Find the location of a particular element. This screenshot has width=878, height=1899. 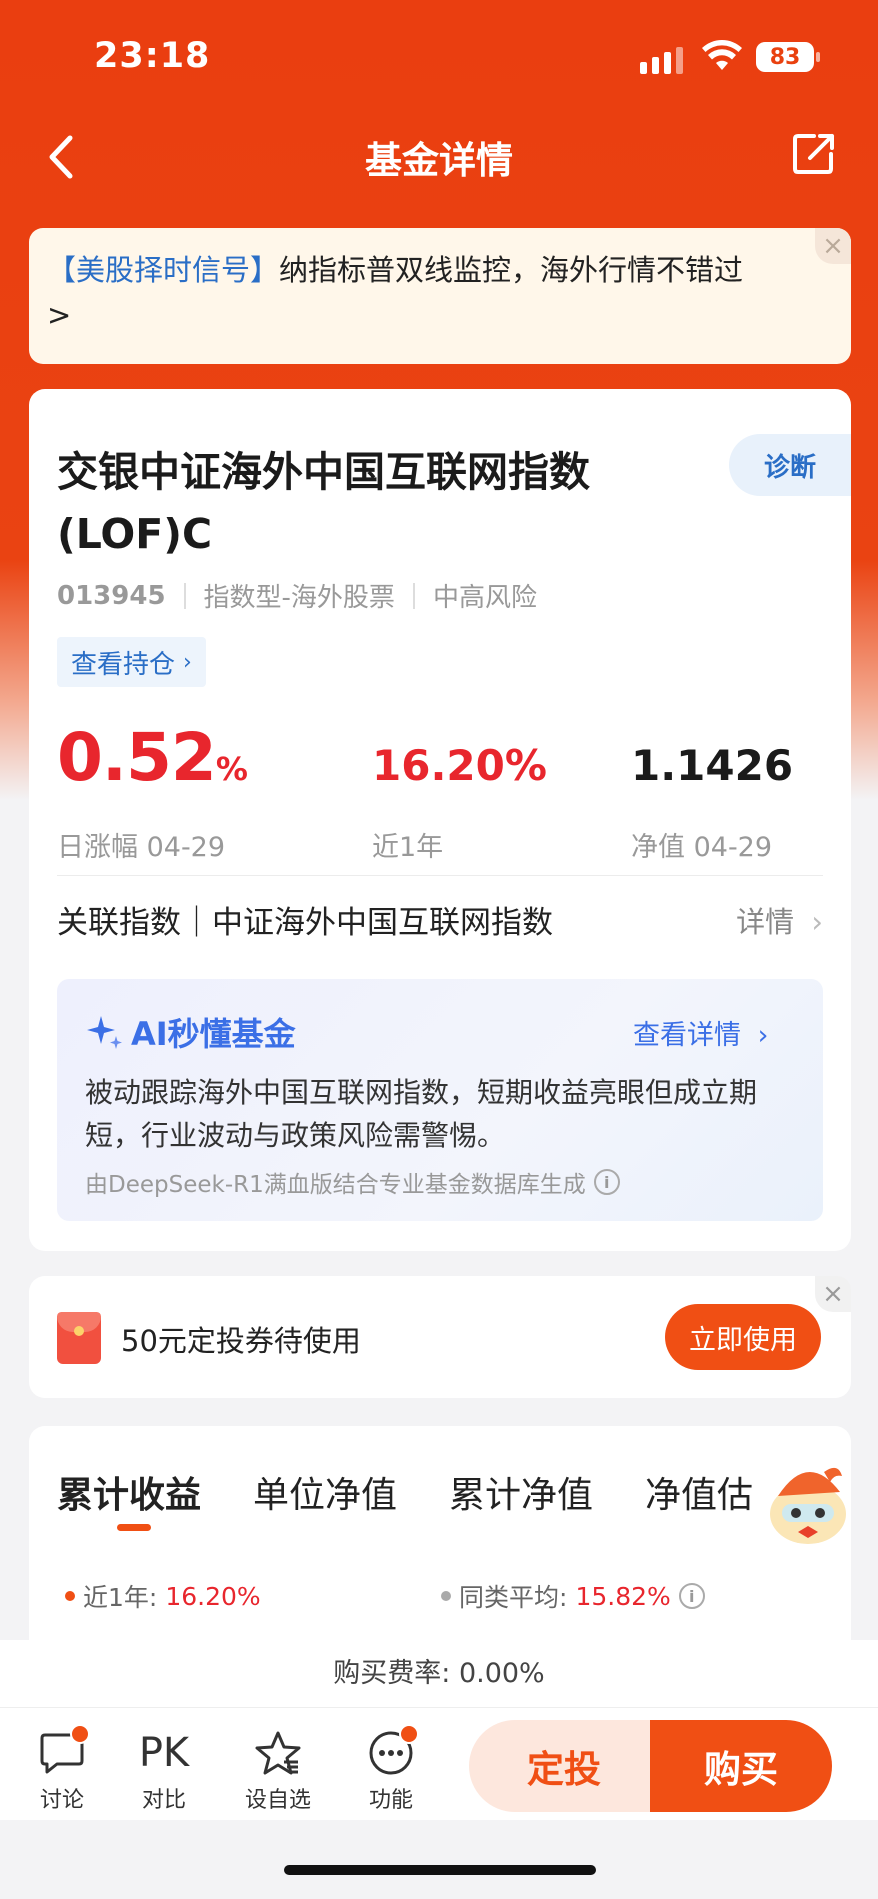

discuss-button: 讨论 is located at coordinates (62, 1769).